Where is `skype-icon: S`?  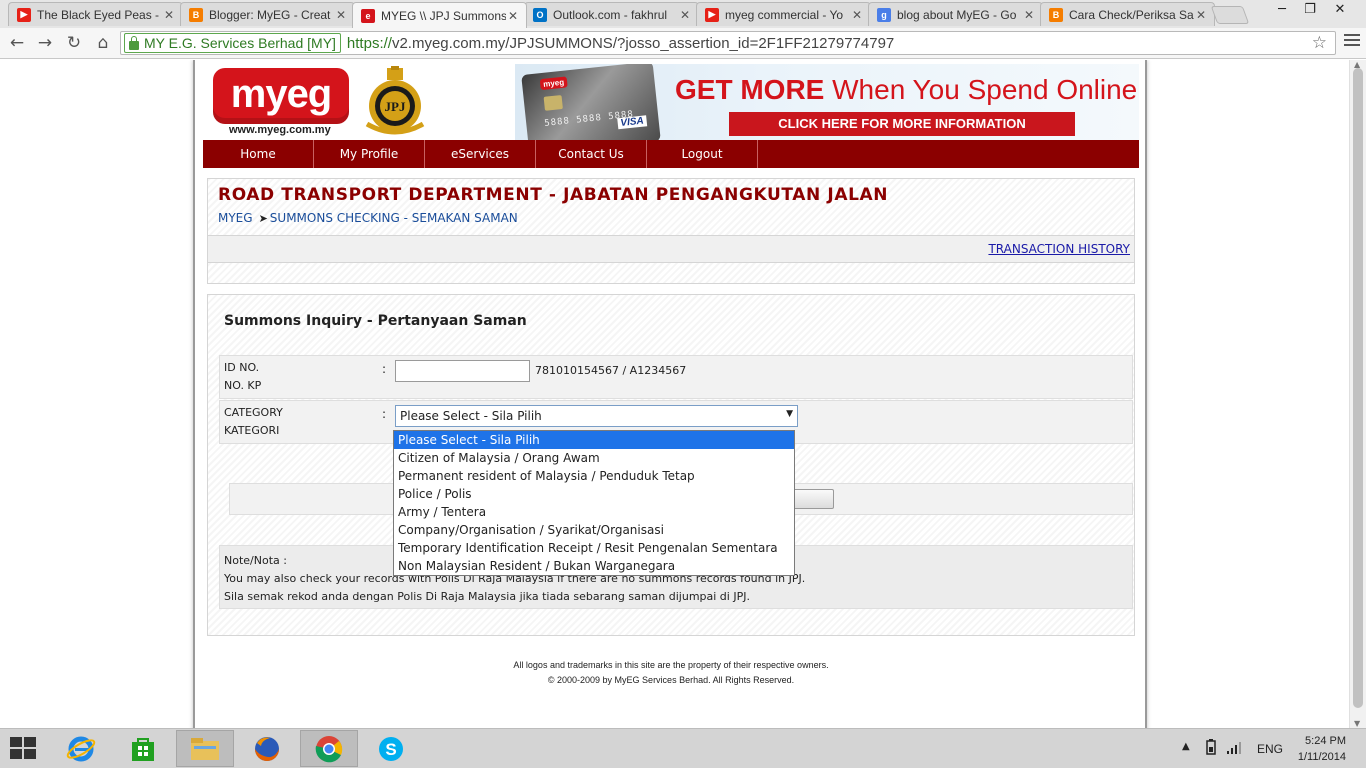
skype-icon: S is located at coordinates (391, 748).